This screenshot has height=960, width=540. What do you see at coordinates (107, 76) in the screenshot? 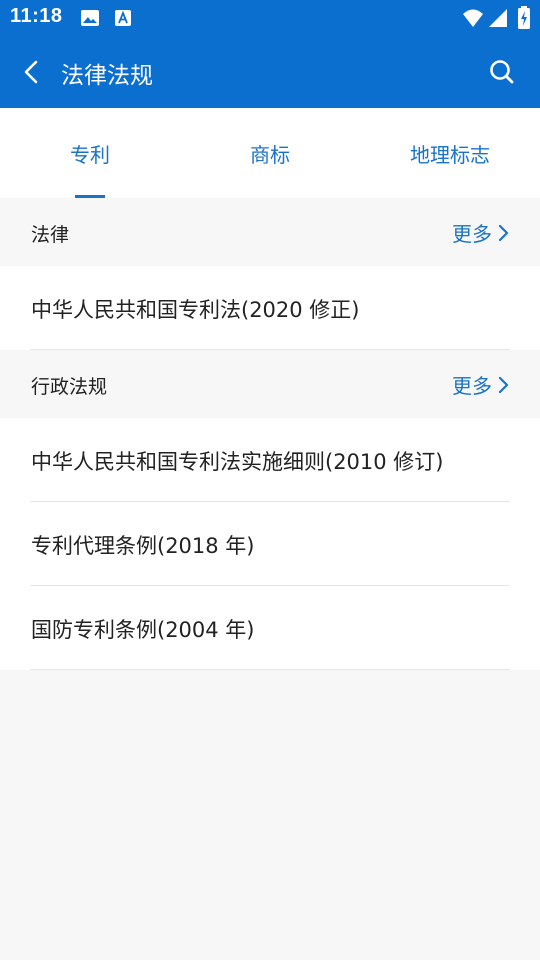
I see `page-title: 法律法规` at bounding box center [107, 76].